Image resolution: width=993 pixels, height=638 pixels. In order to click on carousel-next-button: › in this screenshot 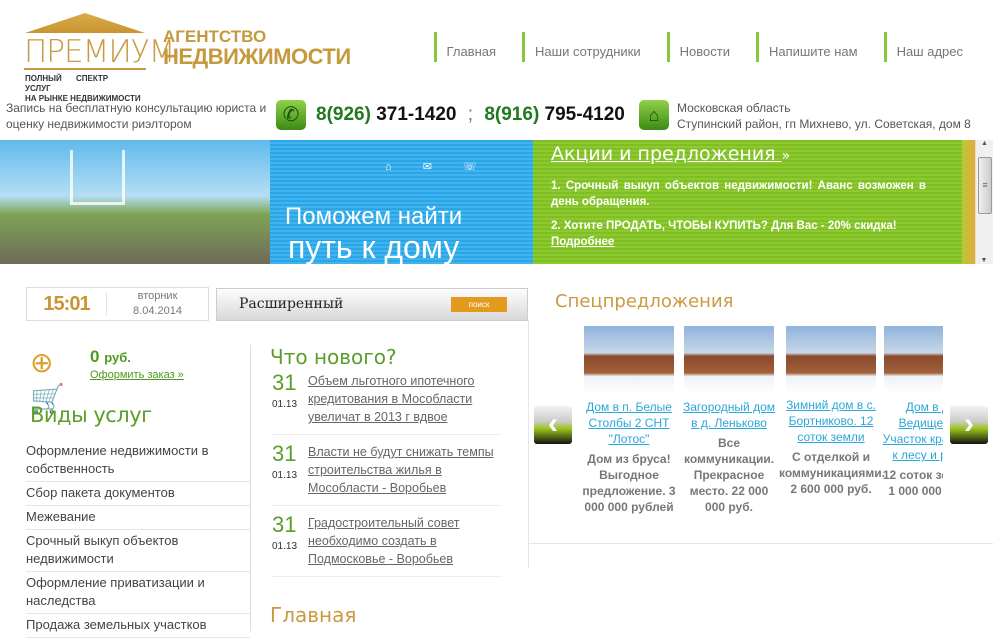, I will do `click(969, 425)`.